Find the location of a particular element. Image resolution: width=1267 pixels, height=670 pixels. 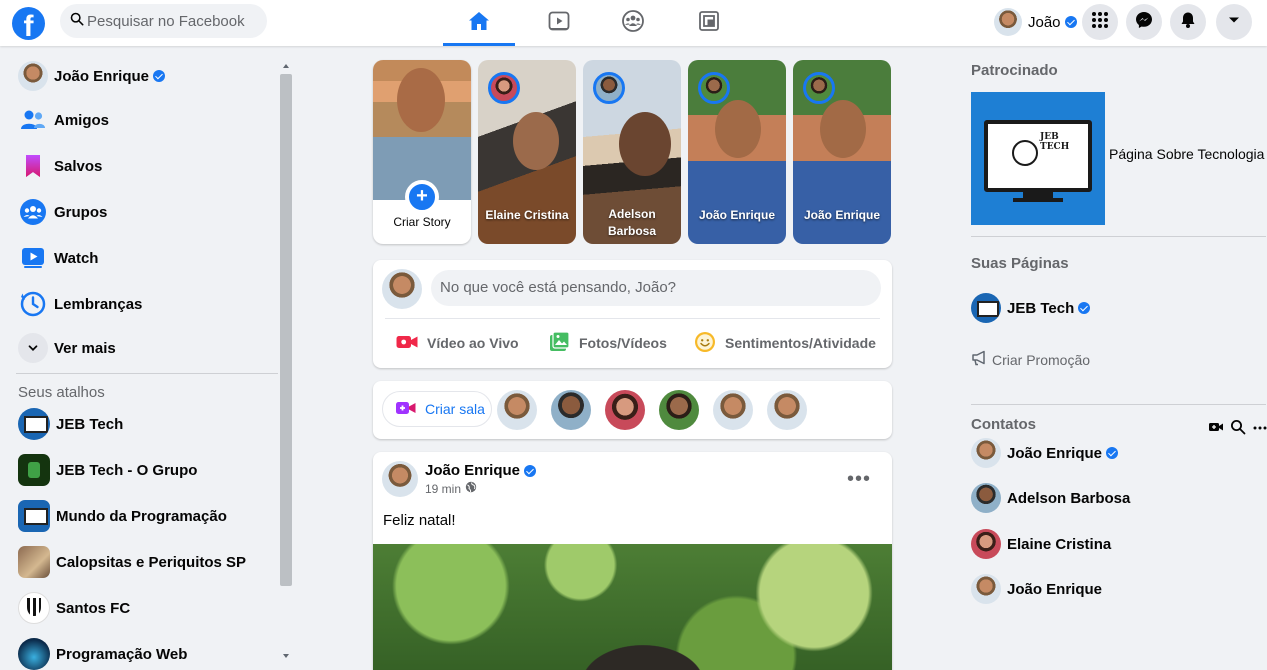

page-item: JEB Tech is located at coordinates (1031, 308).